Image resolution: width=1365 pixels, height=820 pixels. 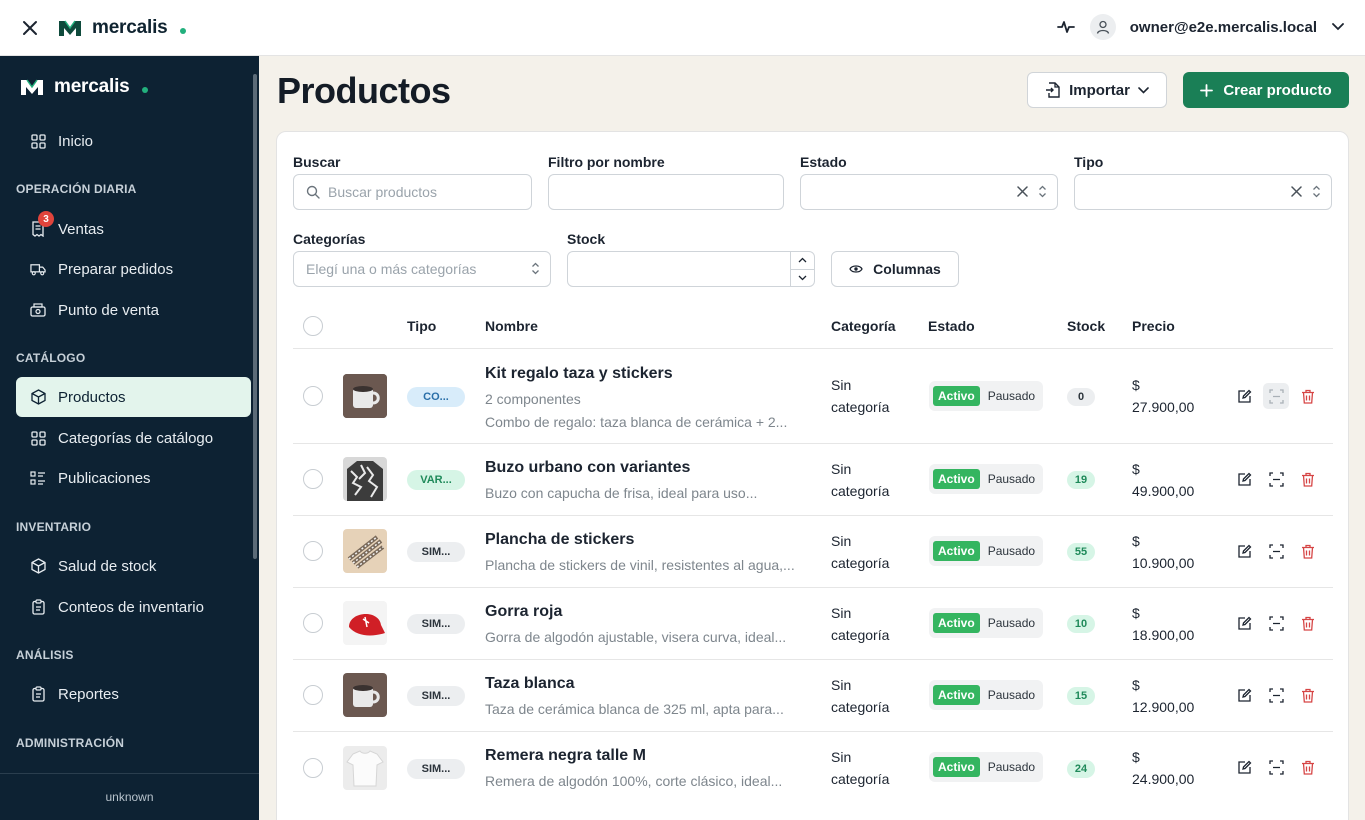 I want to click on product-name: Buzo urbano con variantes, so click(x=587, y=468).